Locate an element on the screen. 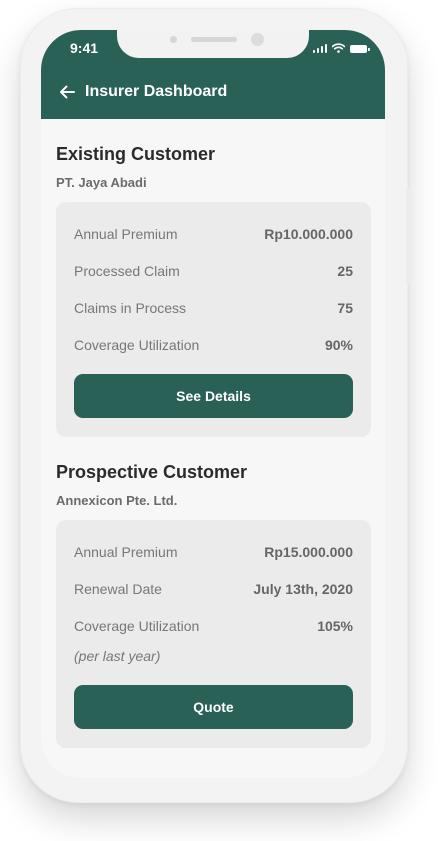 This screenshot has height=841, width=445. claims-in-process-row: Claims in Process 75 is located at coordinates (213, 308).